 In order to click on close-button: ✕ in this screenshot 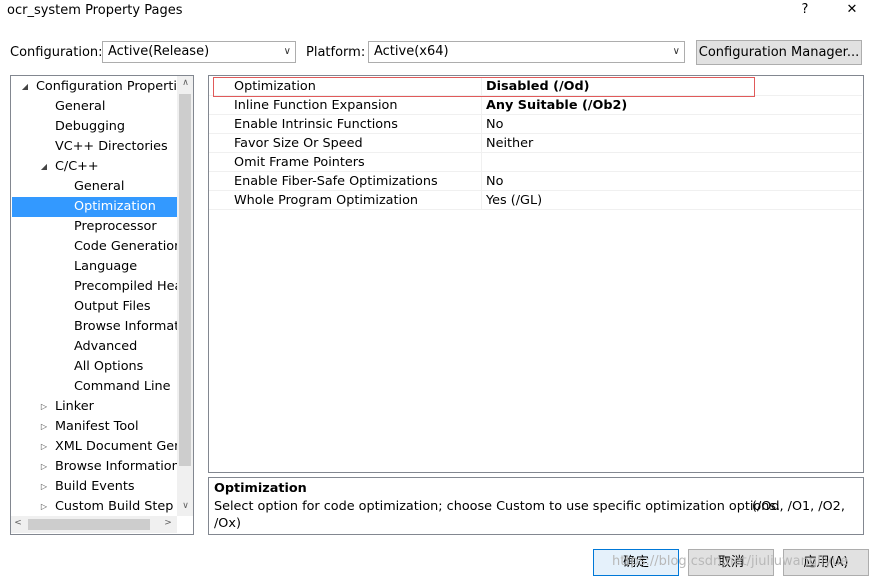, I will do `click(852, 9)`.